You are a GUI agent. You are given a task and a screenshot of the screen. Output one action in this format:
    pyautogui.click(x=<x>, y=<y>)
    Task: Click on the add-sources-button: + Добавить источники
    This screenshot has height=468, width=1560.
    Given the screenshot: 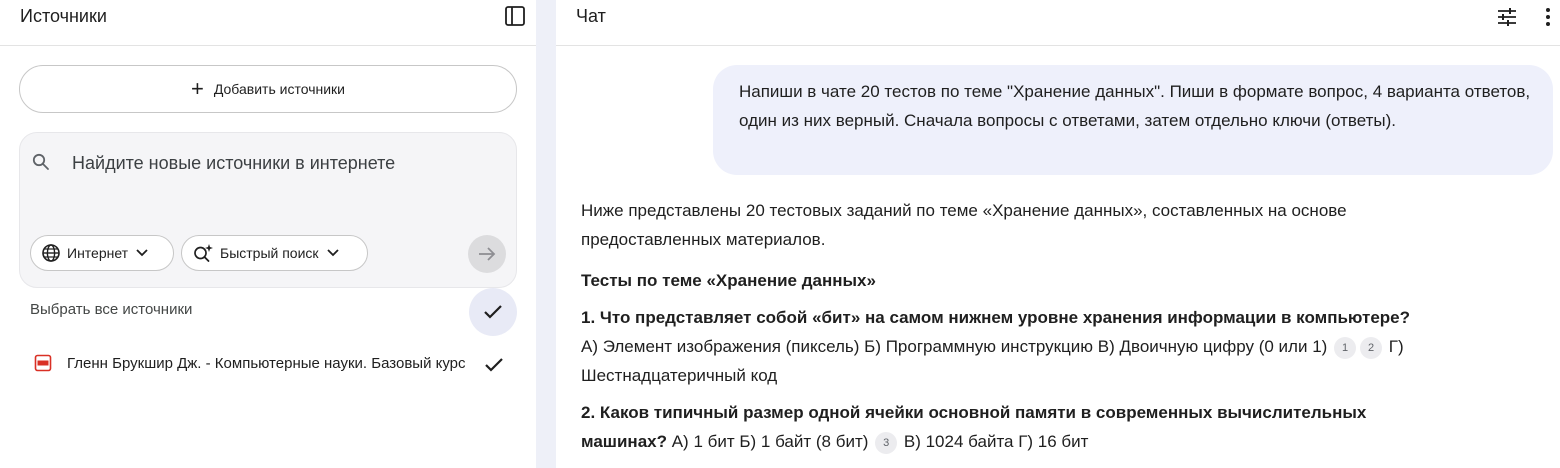 What is the action you would take?
    pyautogui.click(x=268, y=89)
    